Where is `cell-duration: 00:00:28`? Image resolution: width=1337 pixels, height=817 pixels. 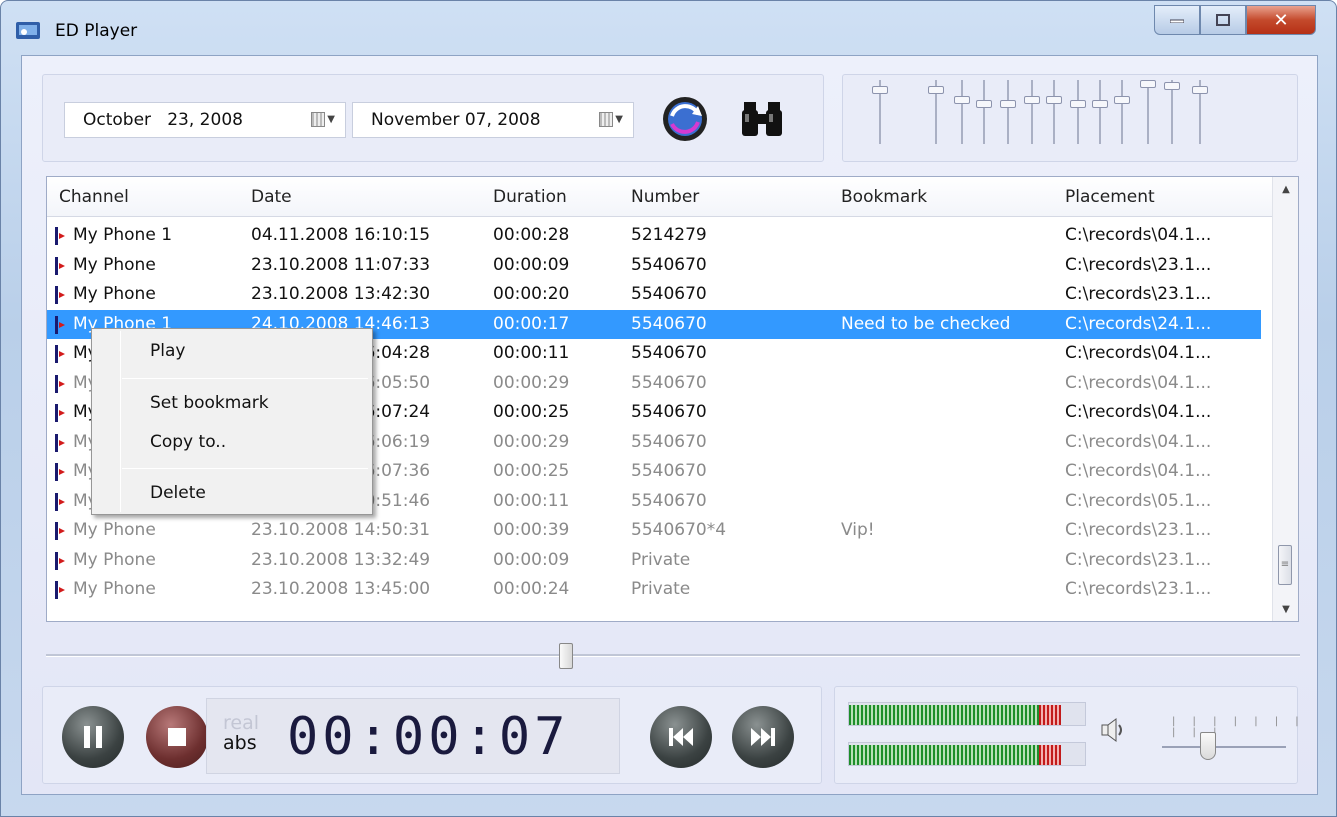 cell-duration: 00:00:28 is located at coordinates (531, 235).